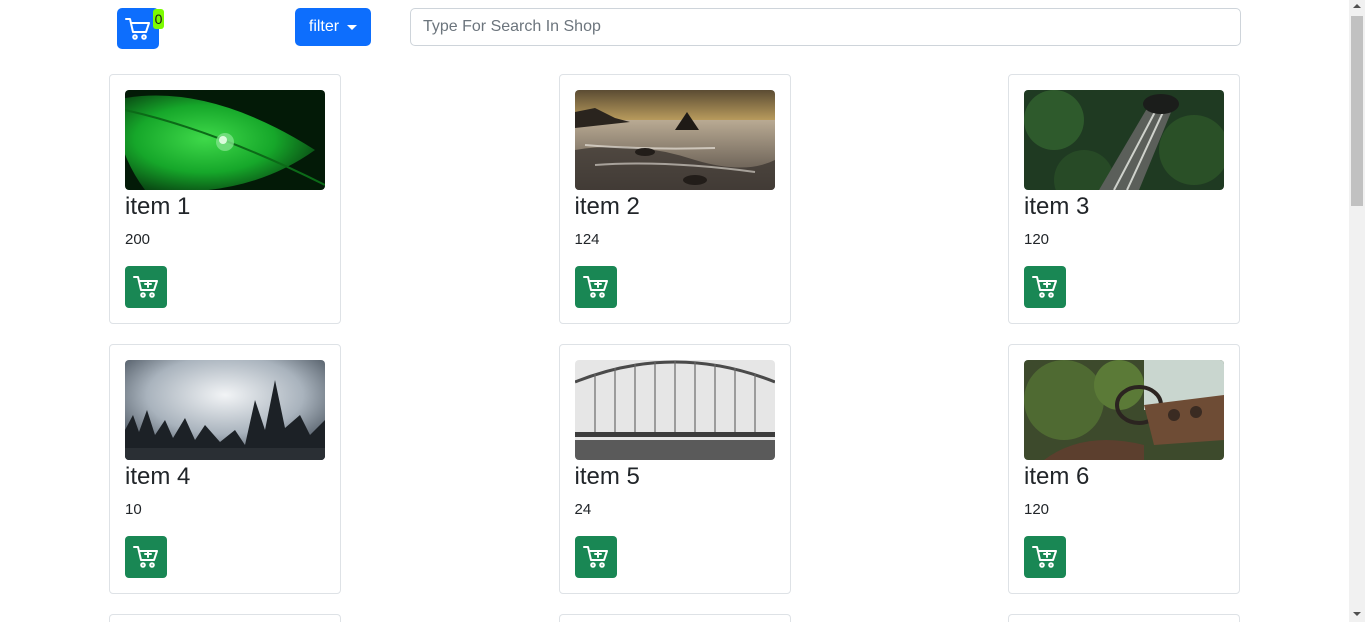 The height and width of the screenshot is (622, 1365). What do you see at coordinates (225, 469) in the screenshot?
I see `product-card: item 4 10` at bounding box center [225, 469].